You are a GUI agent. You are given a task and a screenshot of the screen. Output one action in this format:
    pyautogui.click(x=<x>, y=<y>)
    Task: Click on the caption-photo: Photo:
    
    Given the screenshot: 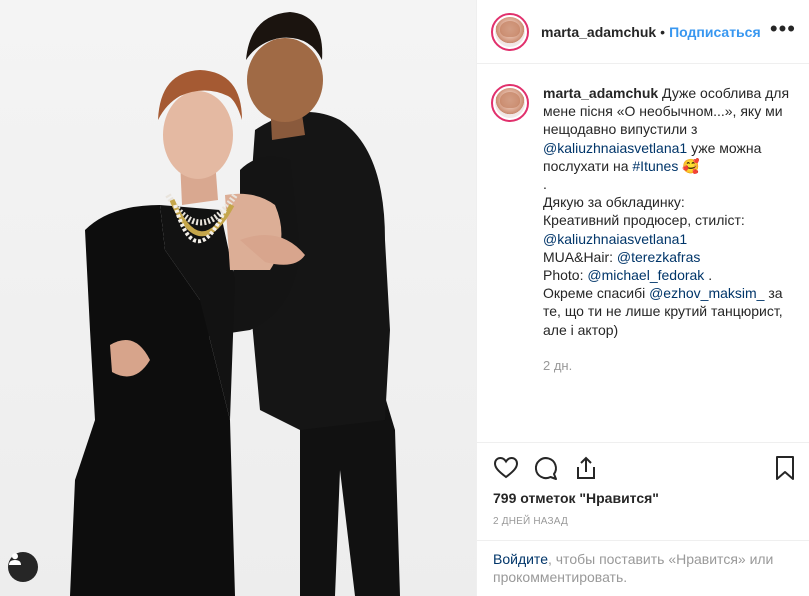 What is the action you would take?
    pyautogui.click(x=565, y=275)
    